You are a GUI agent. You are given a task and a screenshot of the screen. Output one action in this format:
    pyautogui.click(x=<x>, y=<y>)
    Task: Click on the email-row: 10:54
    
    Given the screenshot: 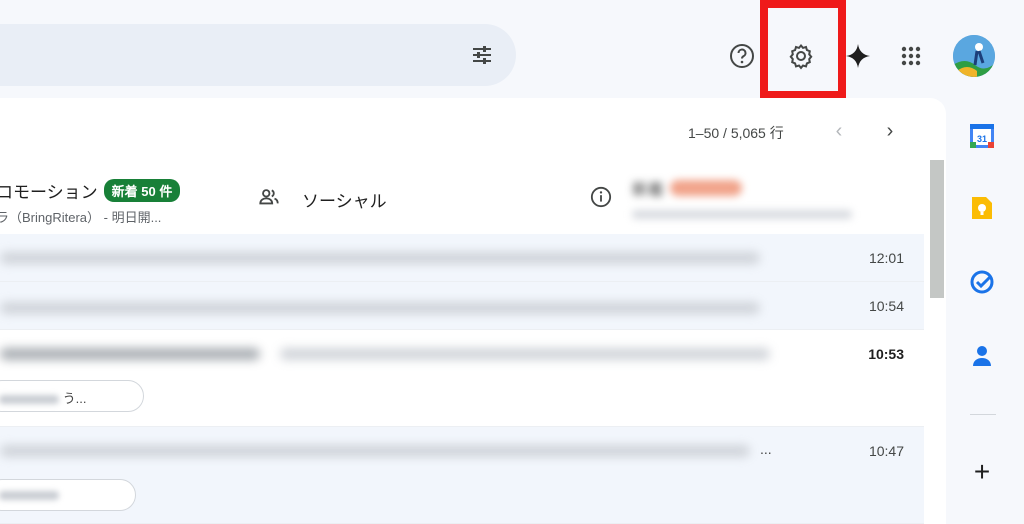 What is the action you would take?
    pyautogui.click(x=462, y=306)
    